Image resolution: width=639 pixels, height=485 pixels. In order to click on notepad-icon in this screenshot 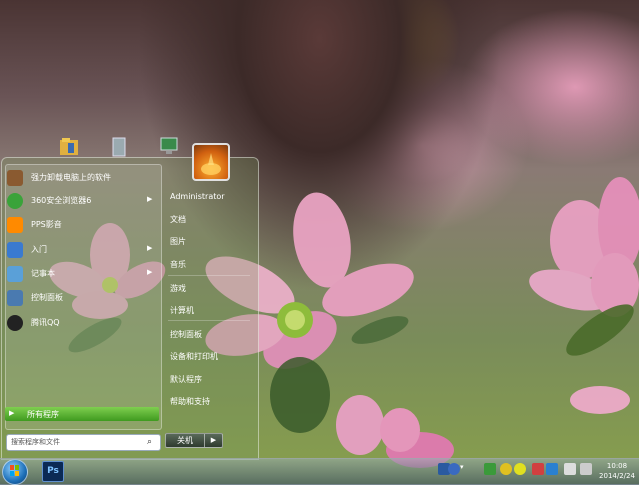, I will do `click(15, 274)`.